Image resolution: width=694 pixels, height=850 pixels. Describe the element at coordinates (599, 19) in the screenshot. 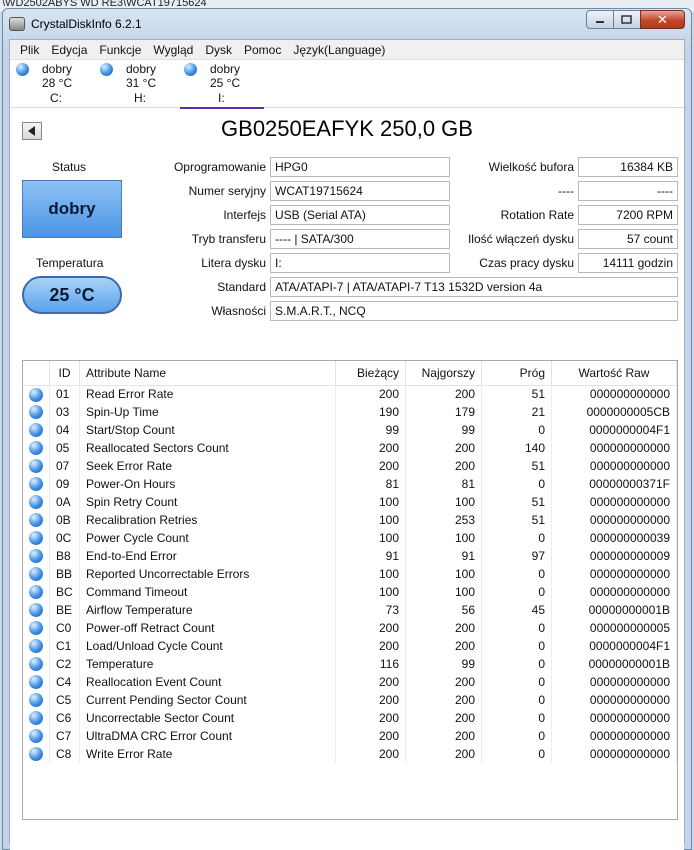

I see `minimize-button` at that location.